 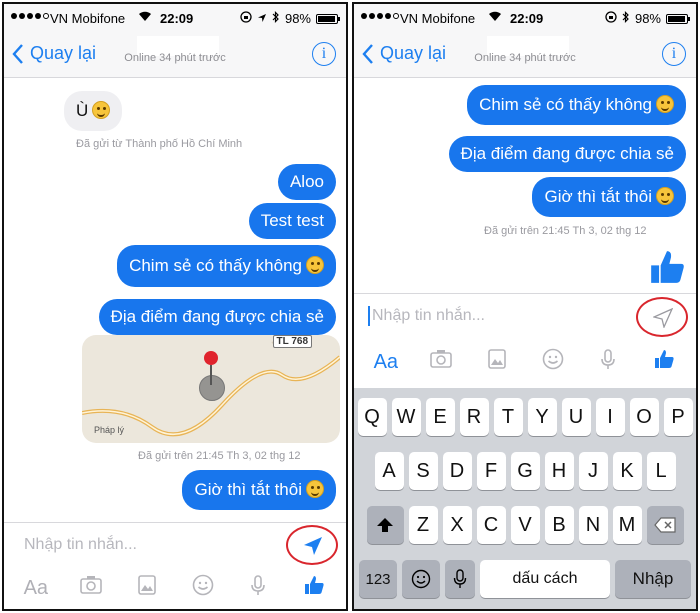 I want to click on key: I, so click(x=610, y=417).